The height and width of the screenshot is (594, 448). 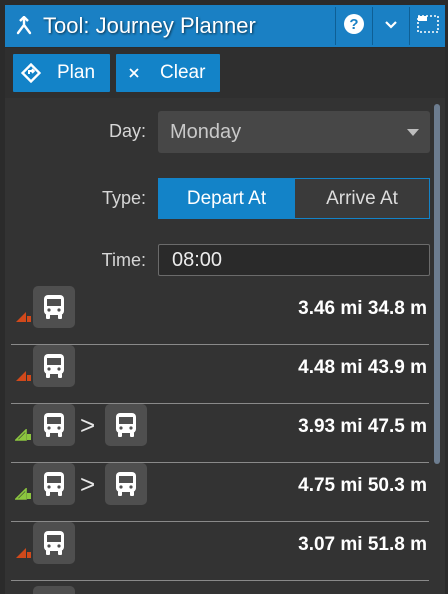 What do you see at coordinates (362, 485) in the screenshot?
I see `journey-distance-duration: 4.75 mi 50.3 m` at bounding box center [362, 485].